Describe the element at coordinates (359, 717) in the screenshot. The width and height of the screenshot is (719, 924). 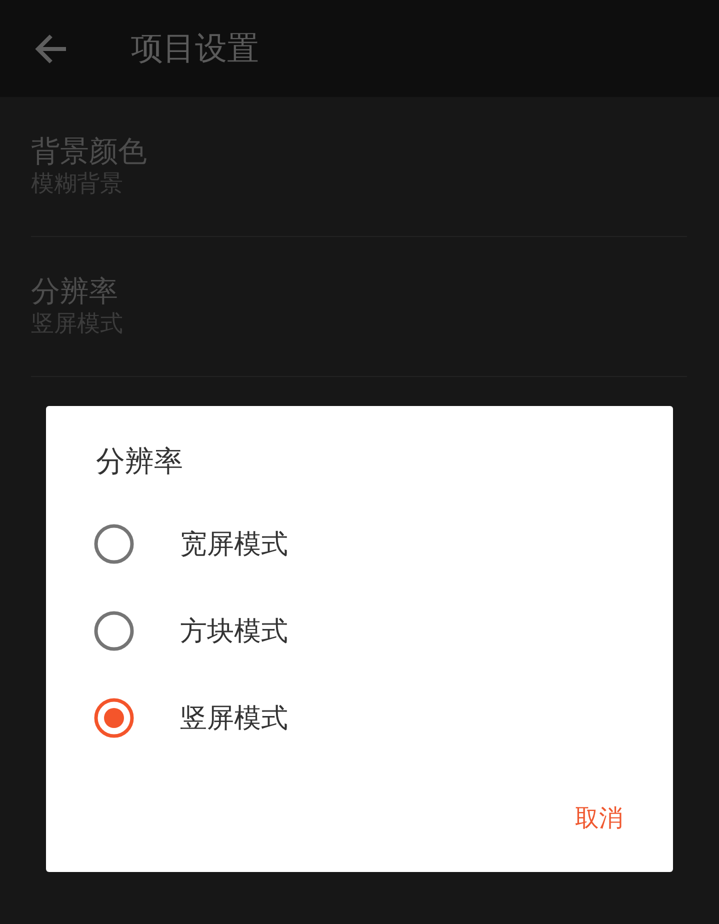
I see `radio-option: 竖屏模式` at that location.